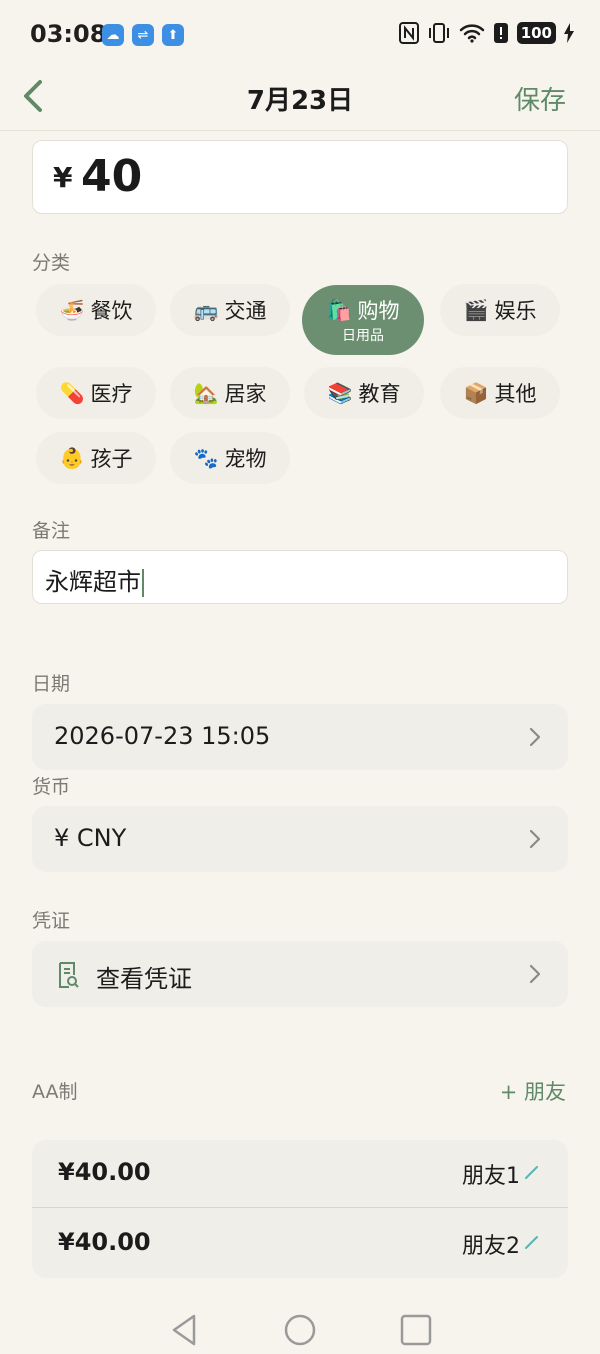  Describe the element at coordinates (339, 310) in the screenshot. I see `shopping-bag-icon: 🛍️` at that location.